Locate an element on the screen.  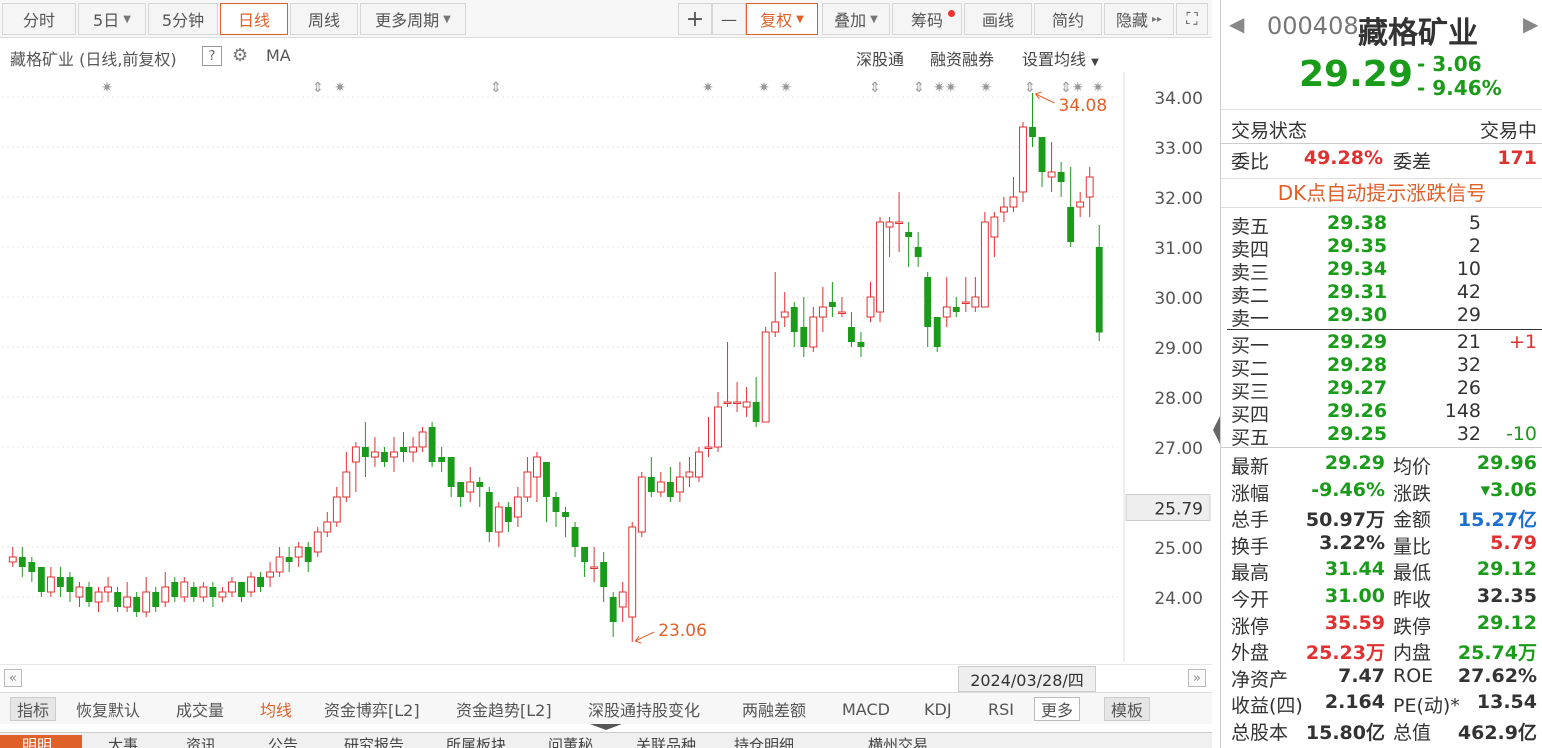
bottom-tab: 资讯 is located at coordinates (201, 741).